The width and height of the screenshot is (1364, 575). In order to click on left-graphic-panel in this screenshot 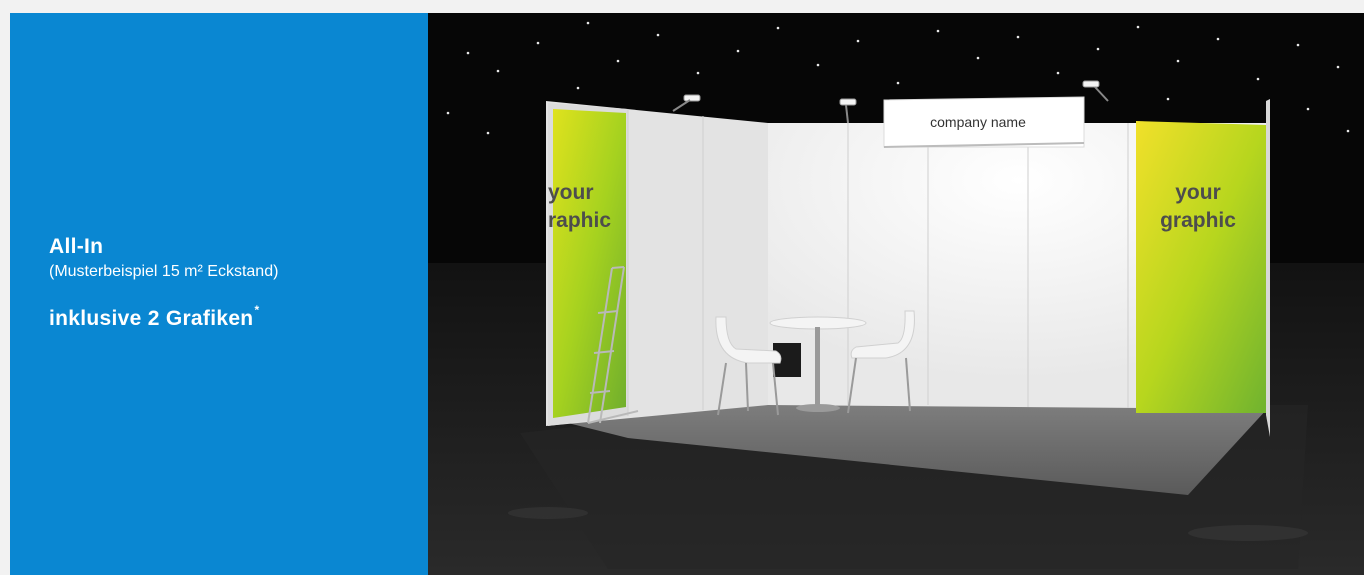, I will do `click(589, 263)`.